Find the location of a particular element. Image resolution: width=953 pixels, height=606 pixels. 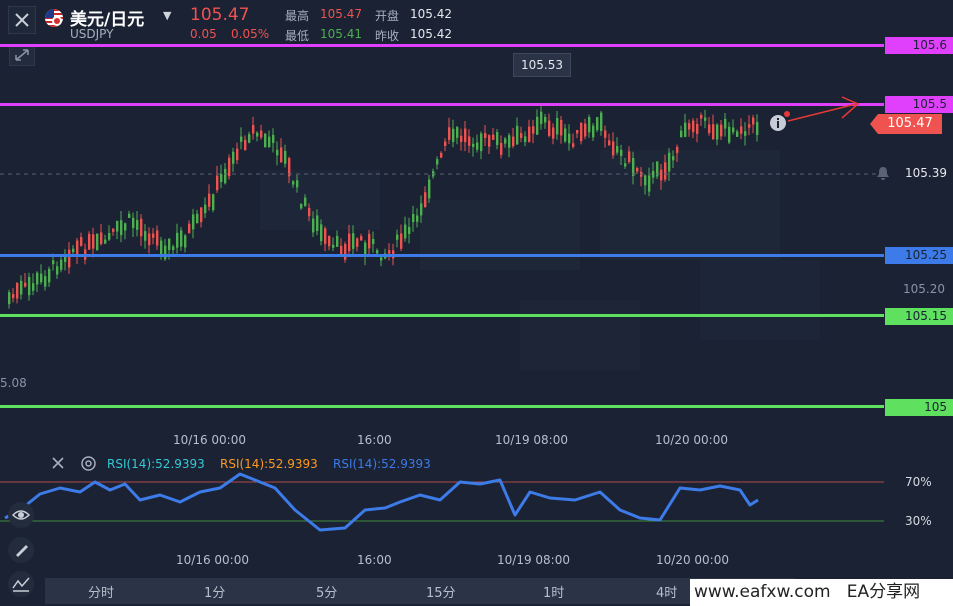

low-value: 105.41 is located at coordinates (341, 34).